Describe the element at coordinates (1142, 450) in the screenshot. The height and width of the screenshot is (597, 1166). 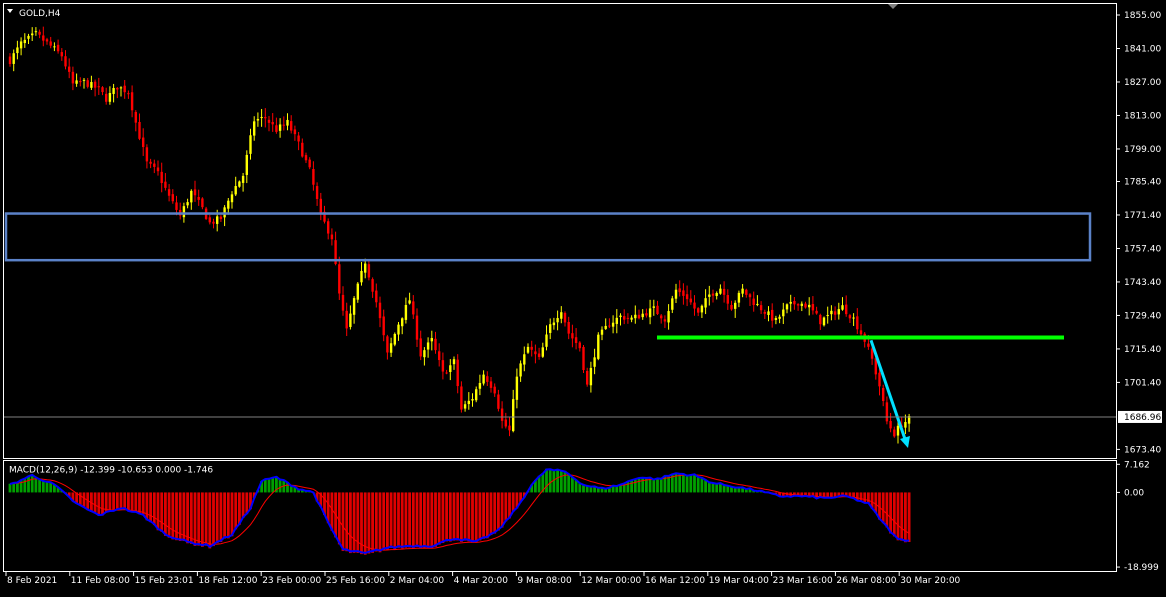
I see `price-tick-label: 1673.40` at that location.